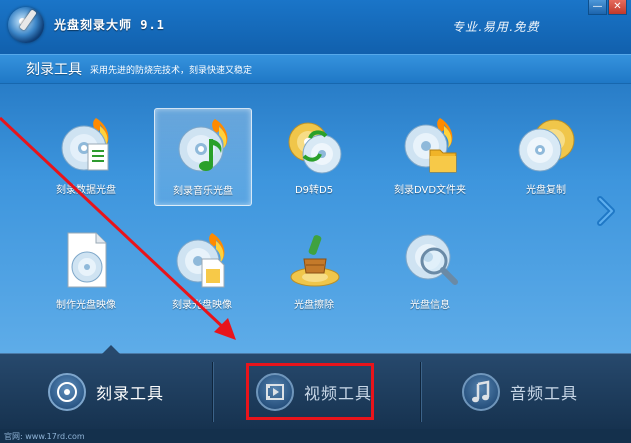  What do you see at coordinates (315, 436) in the screenshot?
I see `status-bar: 官网: www.17rd.com` at bounding box center [315, 436].